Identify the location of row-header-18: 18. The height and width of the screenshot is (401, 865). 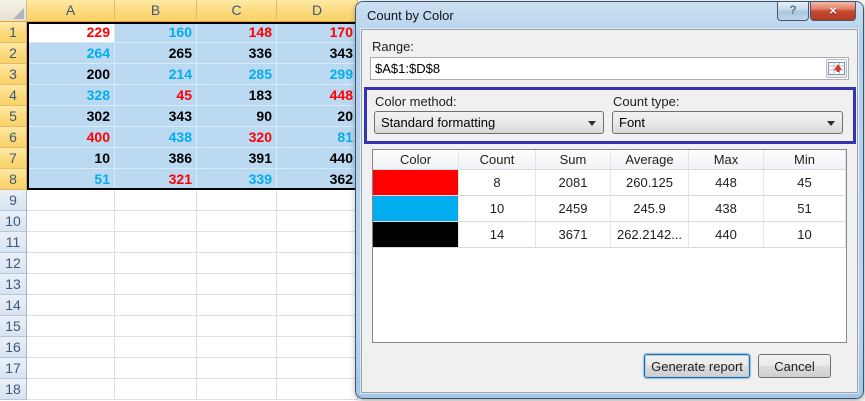
(13, 389).